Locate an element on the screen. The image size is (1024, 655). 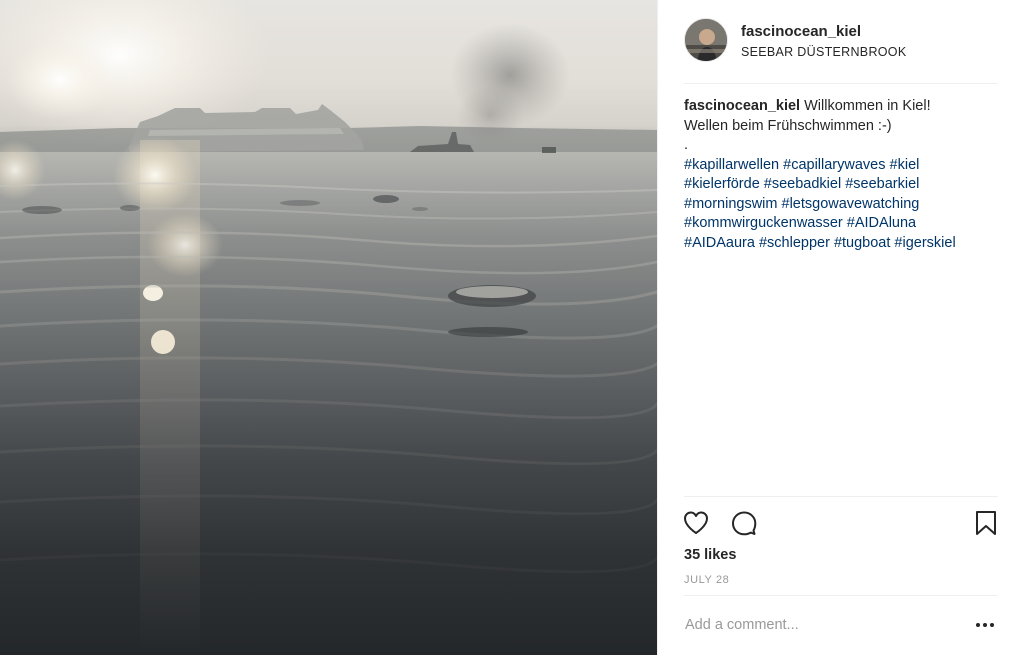
comment-button is located at coordinates (744, 523).